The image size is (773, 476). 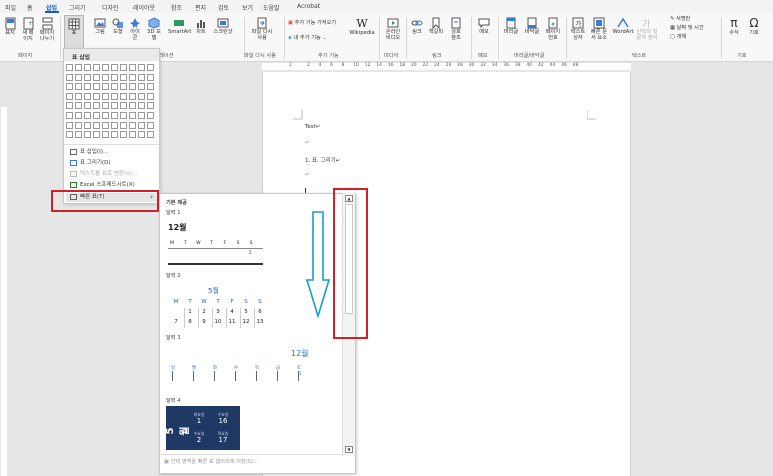 What do you see at coordinates (647, 29) in the screenshot?
I see `drop-cap-button: 가 단락의 첫 문자 장식` at bounding box center [647, 29].